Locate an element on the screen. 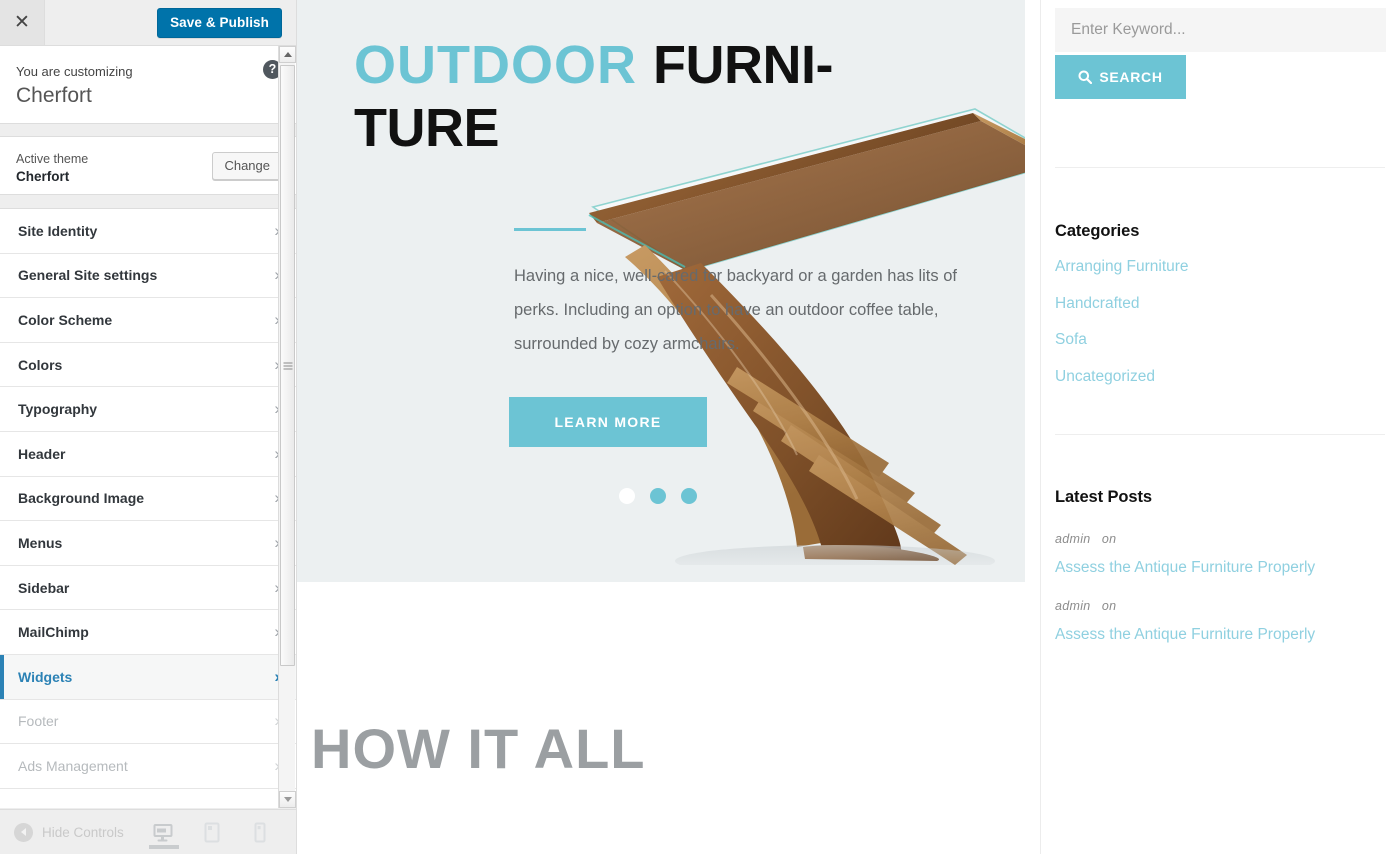 This screenshot has width=1399, height=854. save-and-publish-button: Save & Publish is located at coordinates (219, 23).